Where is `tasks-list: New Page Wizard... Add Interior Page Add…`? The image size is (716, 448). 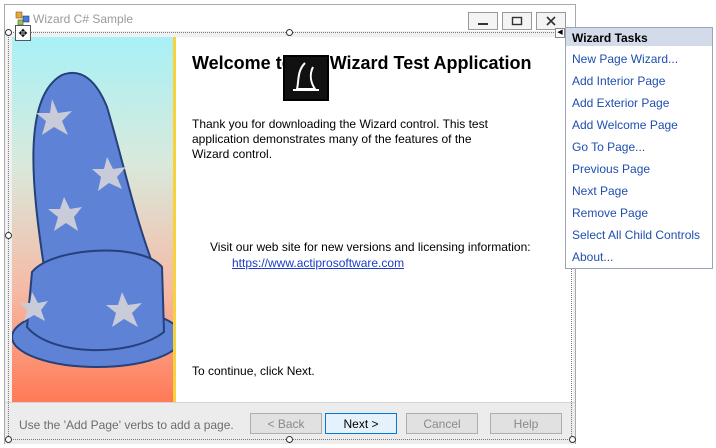 tasks-list: New Page Wizard... Add Interior Page Add… is located at coordinates (639, 158).